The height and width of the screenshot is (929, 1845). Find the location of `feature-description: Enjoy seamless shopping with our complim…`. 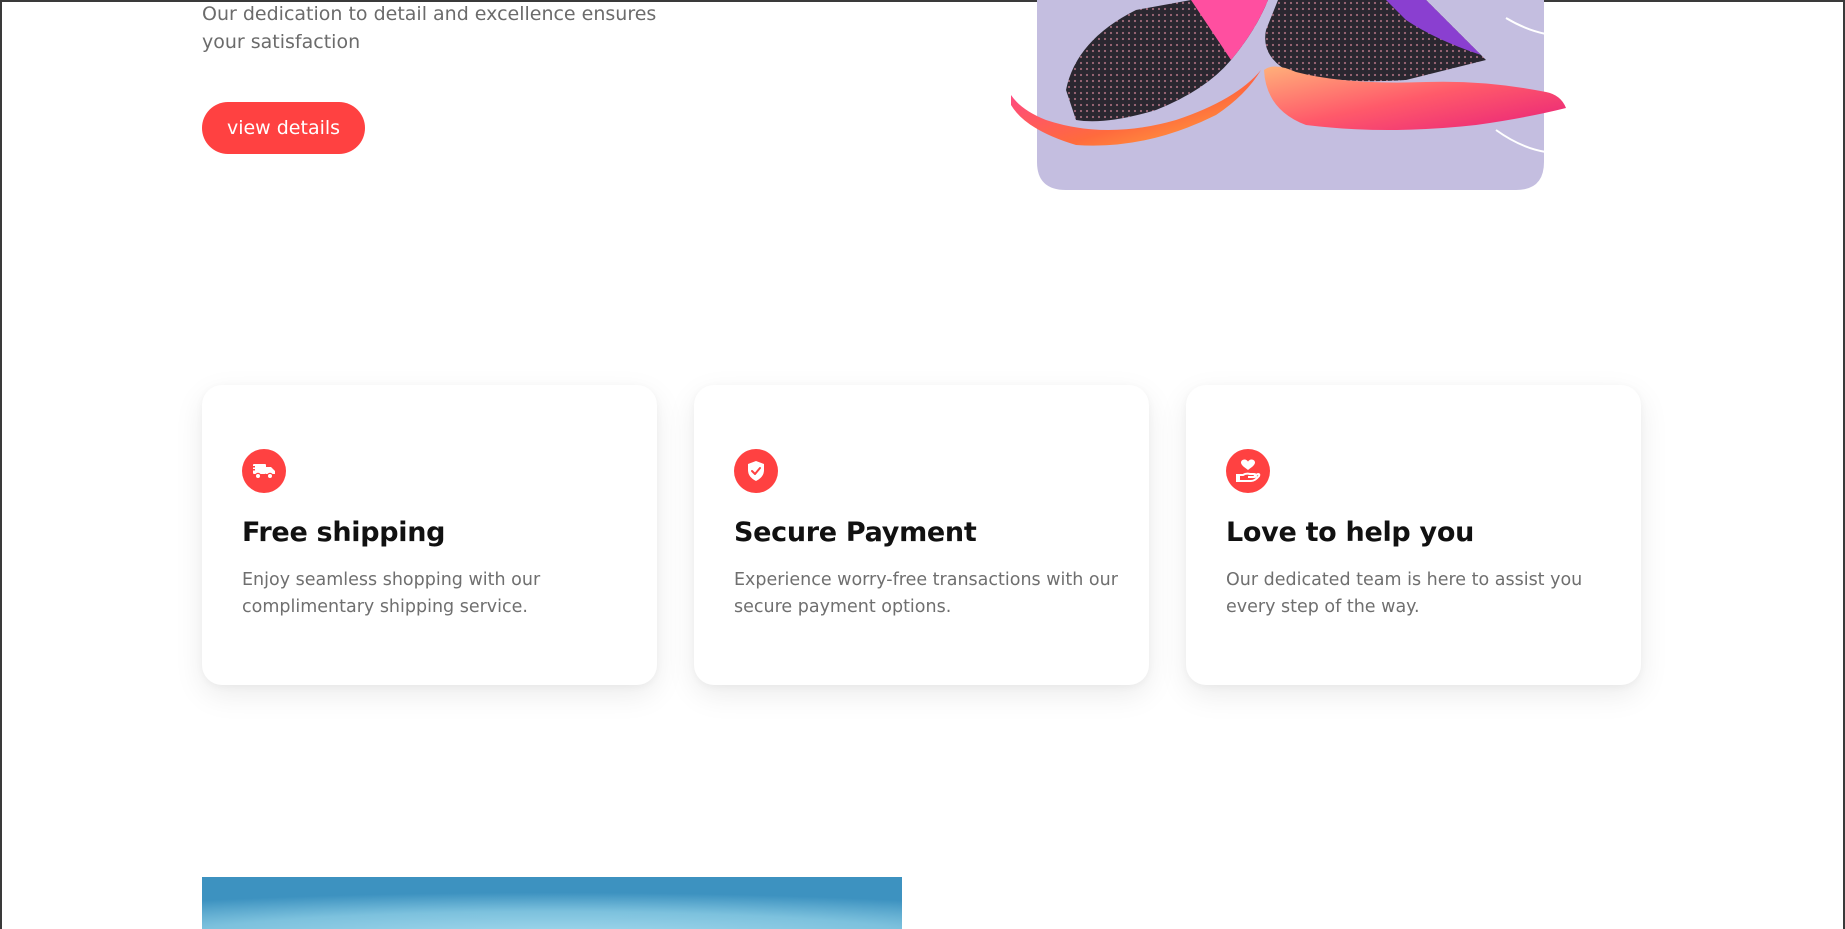

feature-description: Enjoy seamless shopping with our complim… is located at coordinates (391, 593).